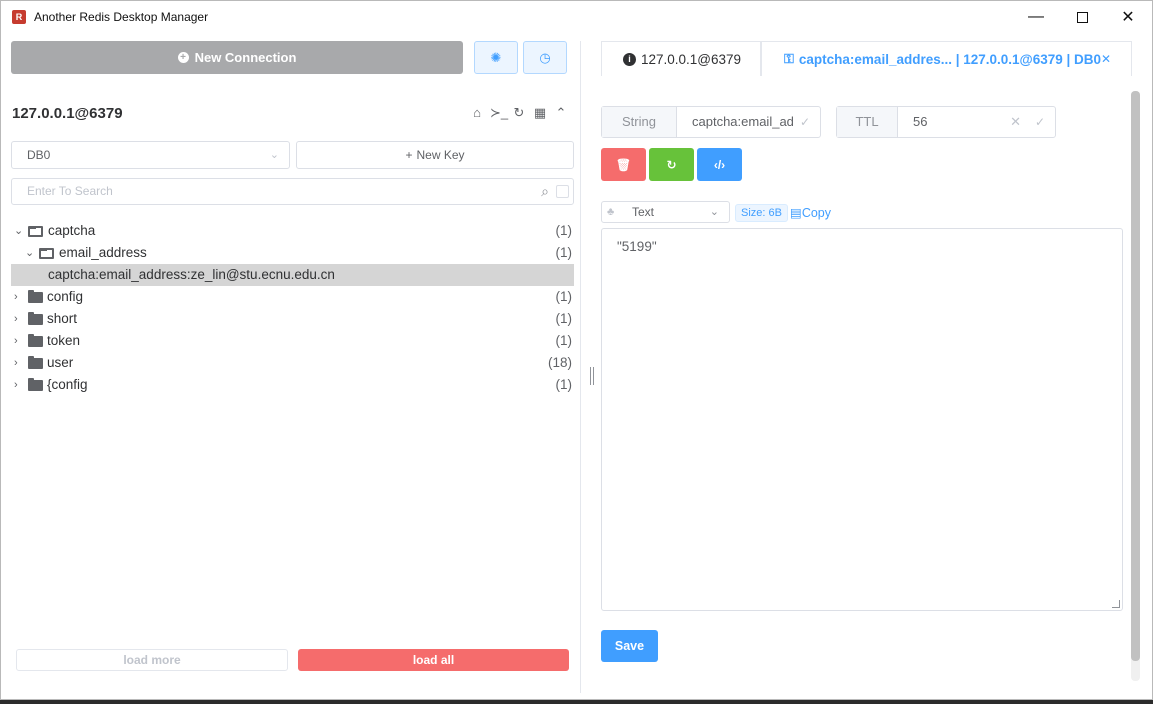 This screenshot has width=1153, height=704. I want to click on load-all-button: load all, so click(433, 660).